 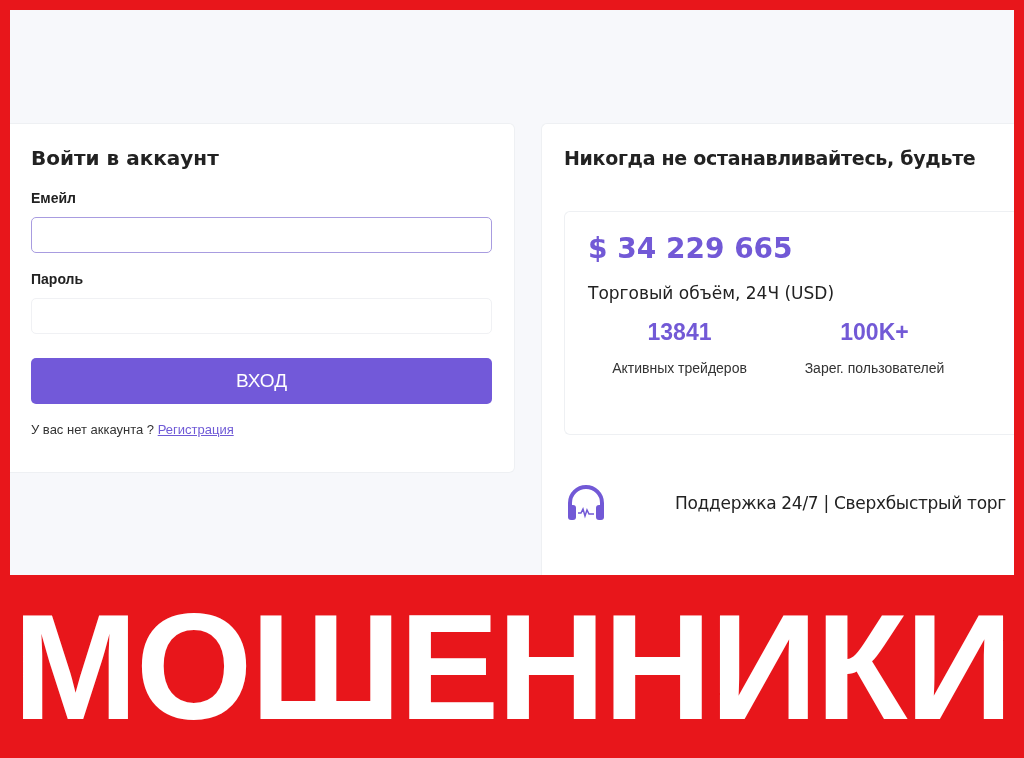 What do you see at coordinates (125, 158) in the screenshot?
I see `login-title: Войти в аккаунт` at bounding box center [125, 158].